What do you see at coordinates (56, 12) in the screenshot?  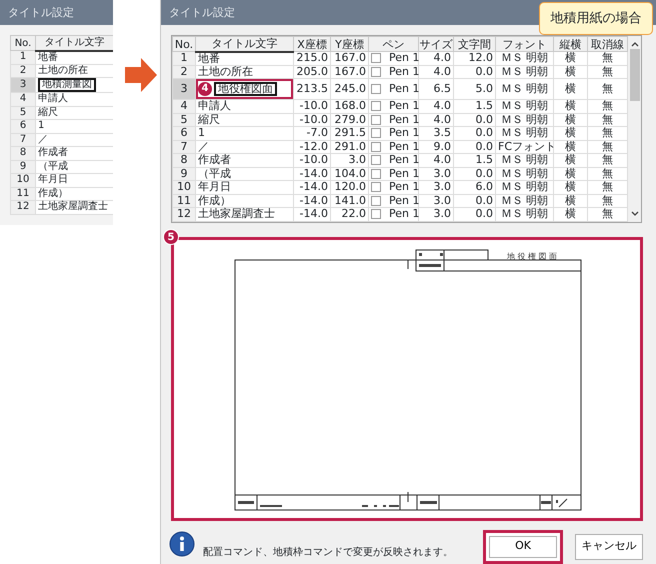 I see `window-title: タイトル設定` at bounding box center [56, 12].